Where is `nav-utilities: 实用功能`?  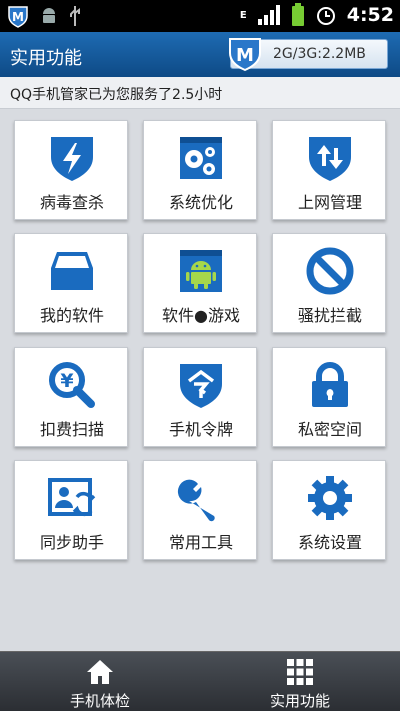
nav-utilities: 实用功能 is located at coordinates (300, 681).